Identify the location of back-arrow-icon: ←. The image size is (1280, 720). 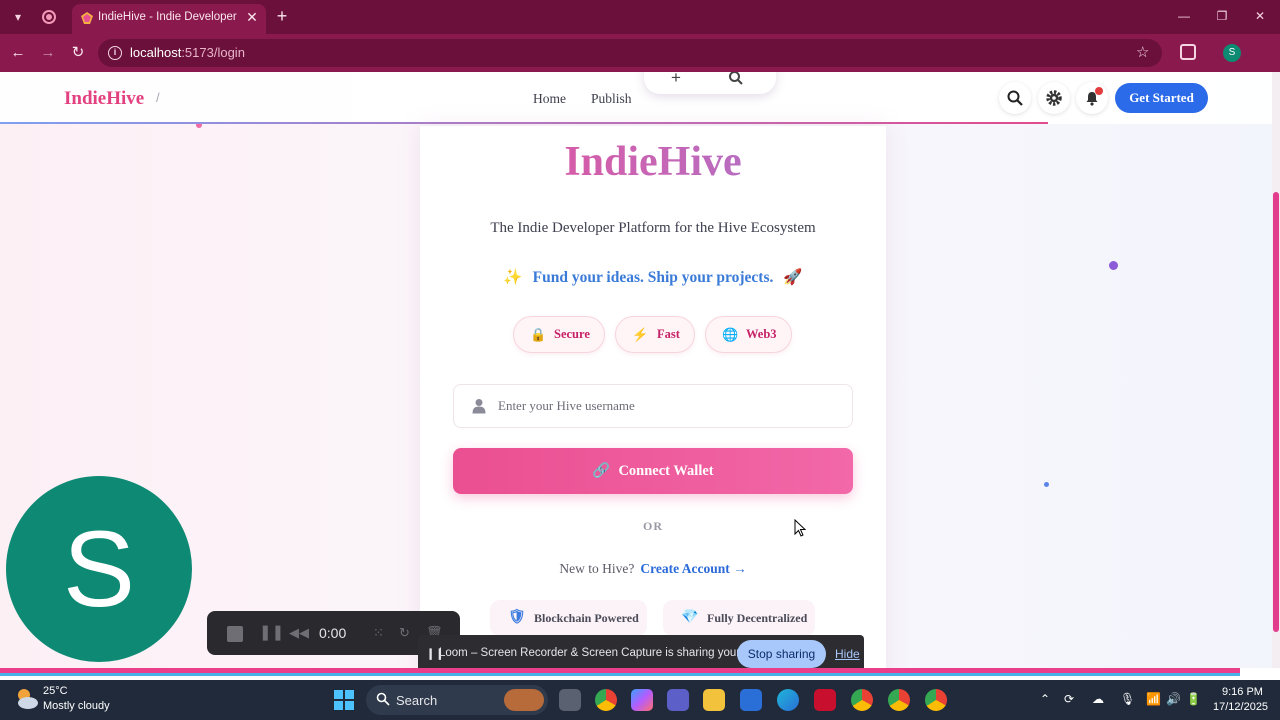
(18, 53).